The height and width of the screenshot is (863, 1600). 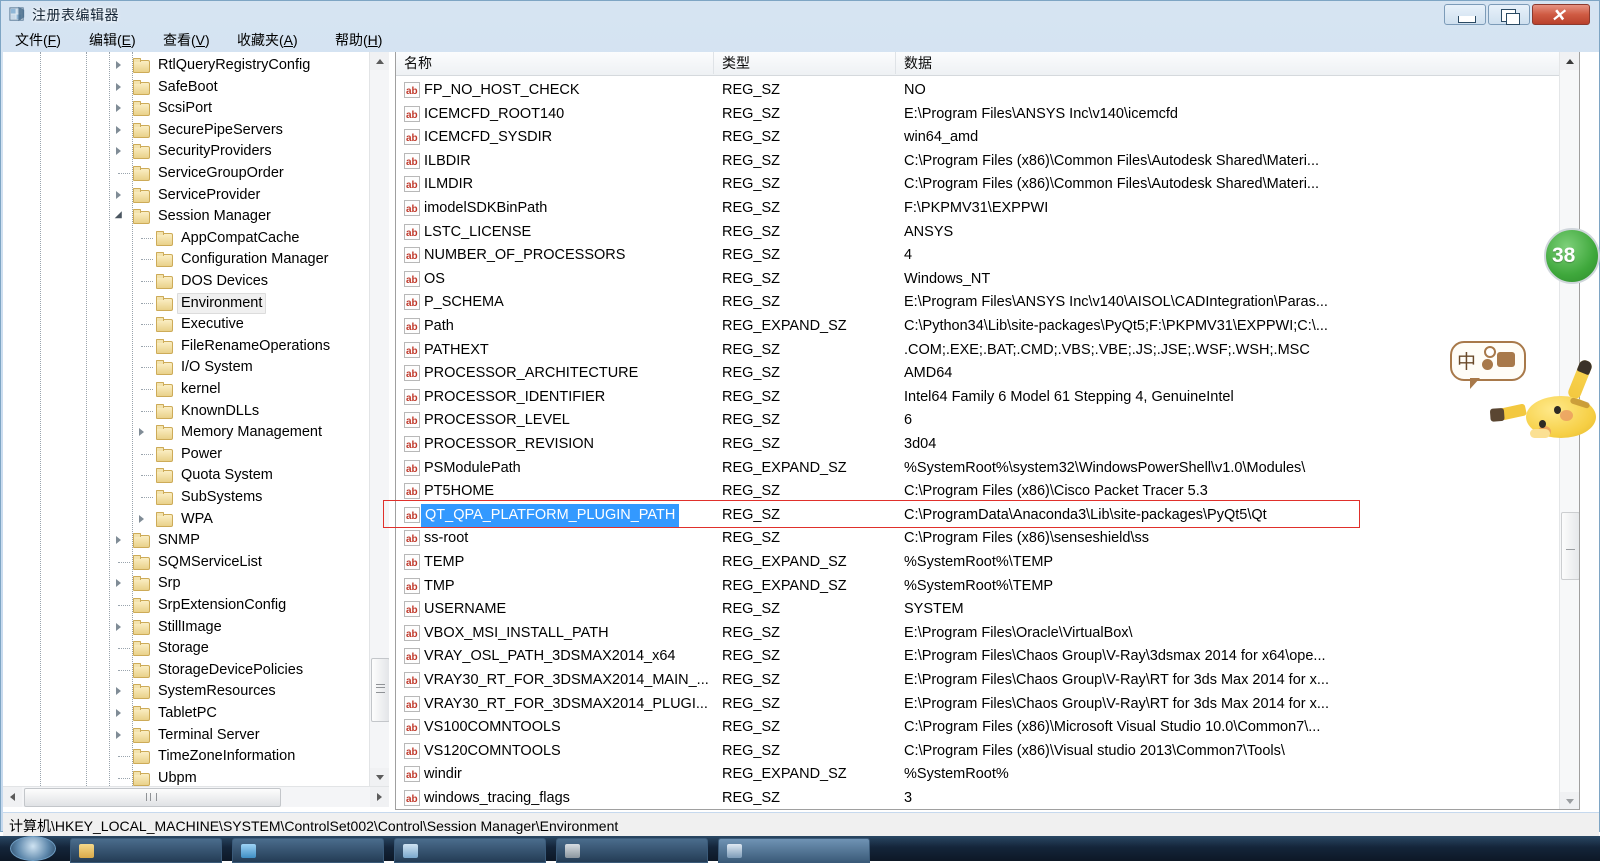 What do you see at coordinates (186, 40) in the screenshot?
I see `menu-item-view: 查看(V)` at bounding box center [186, 40].